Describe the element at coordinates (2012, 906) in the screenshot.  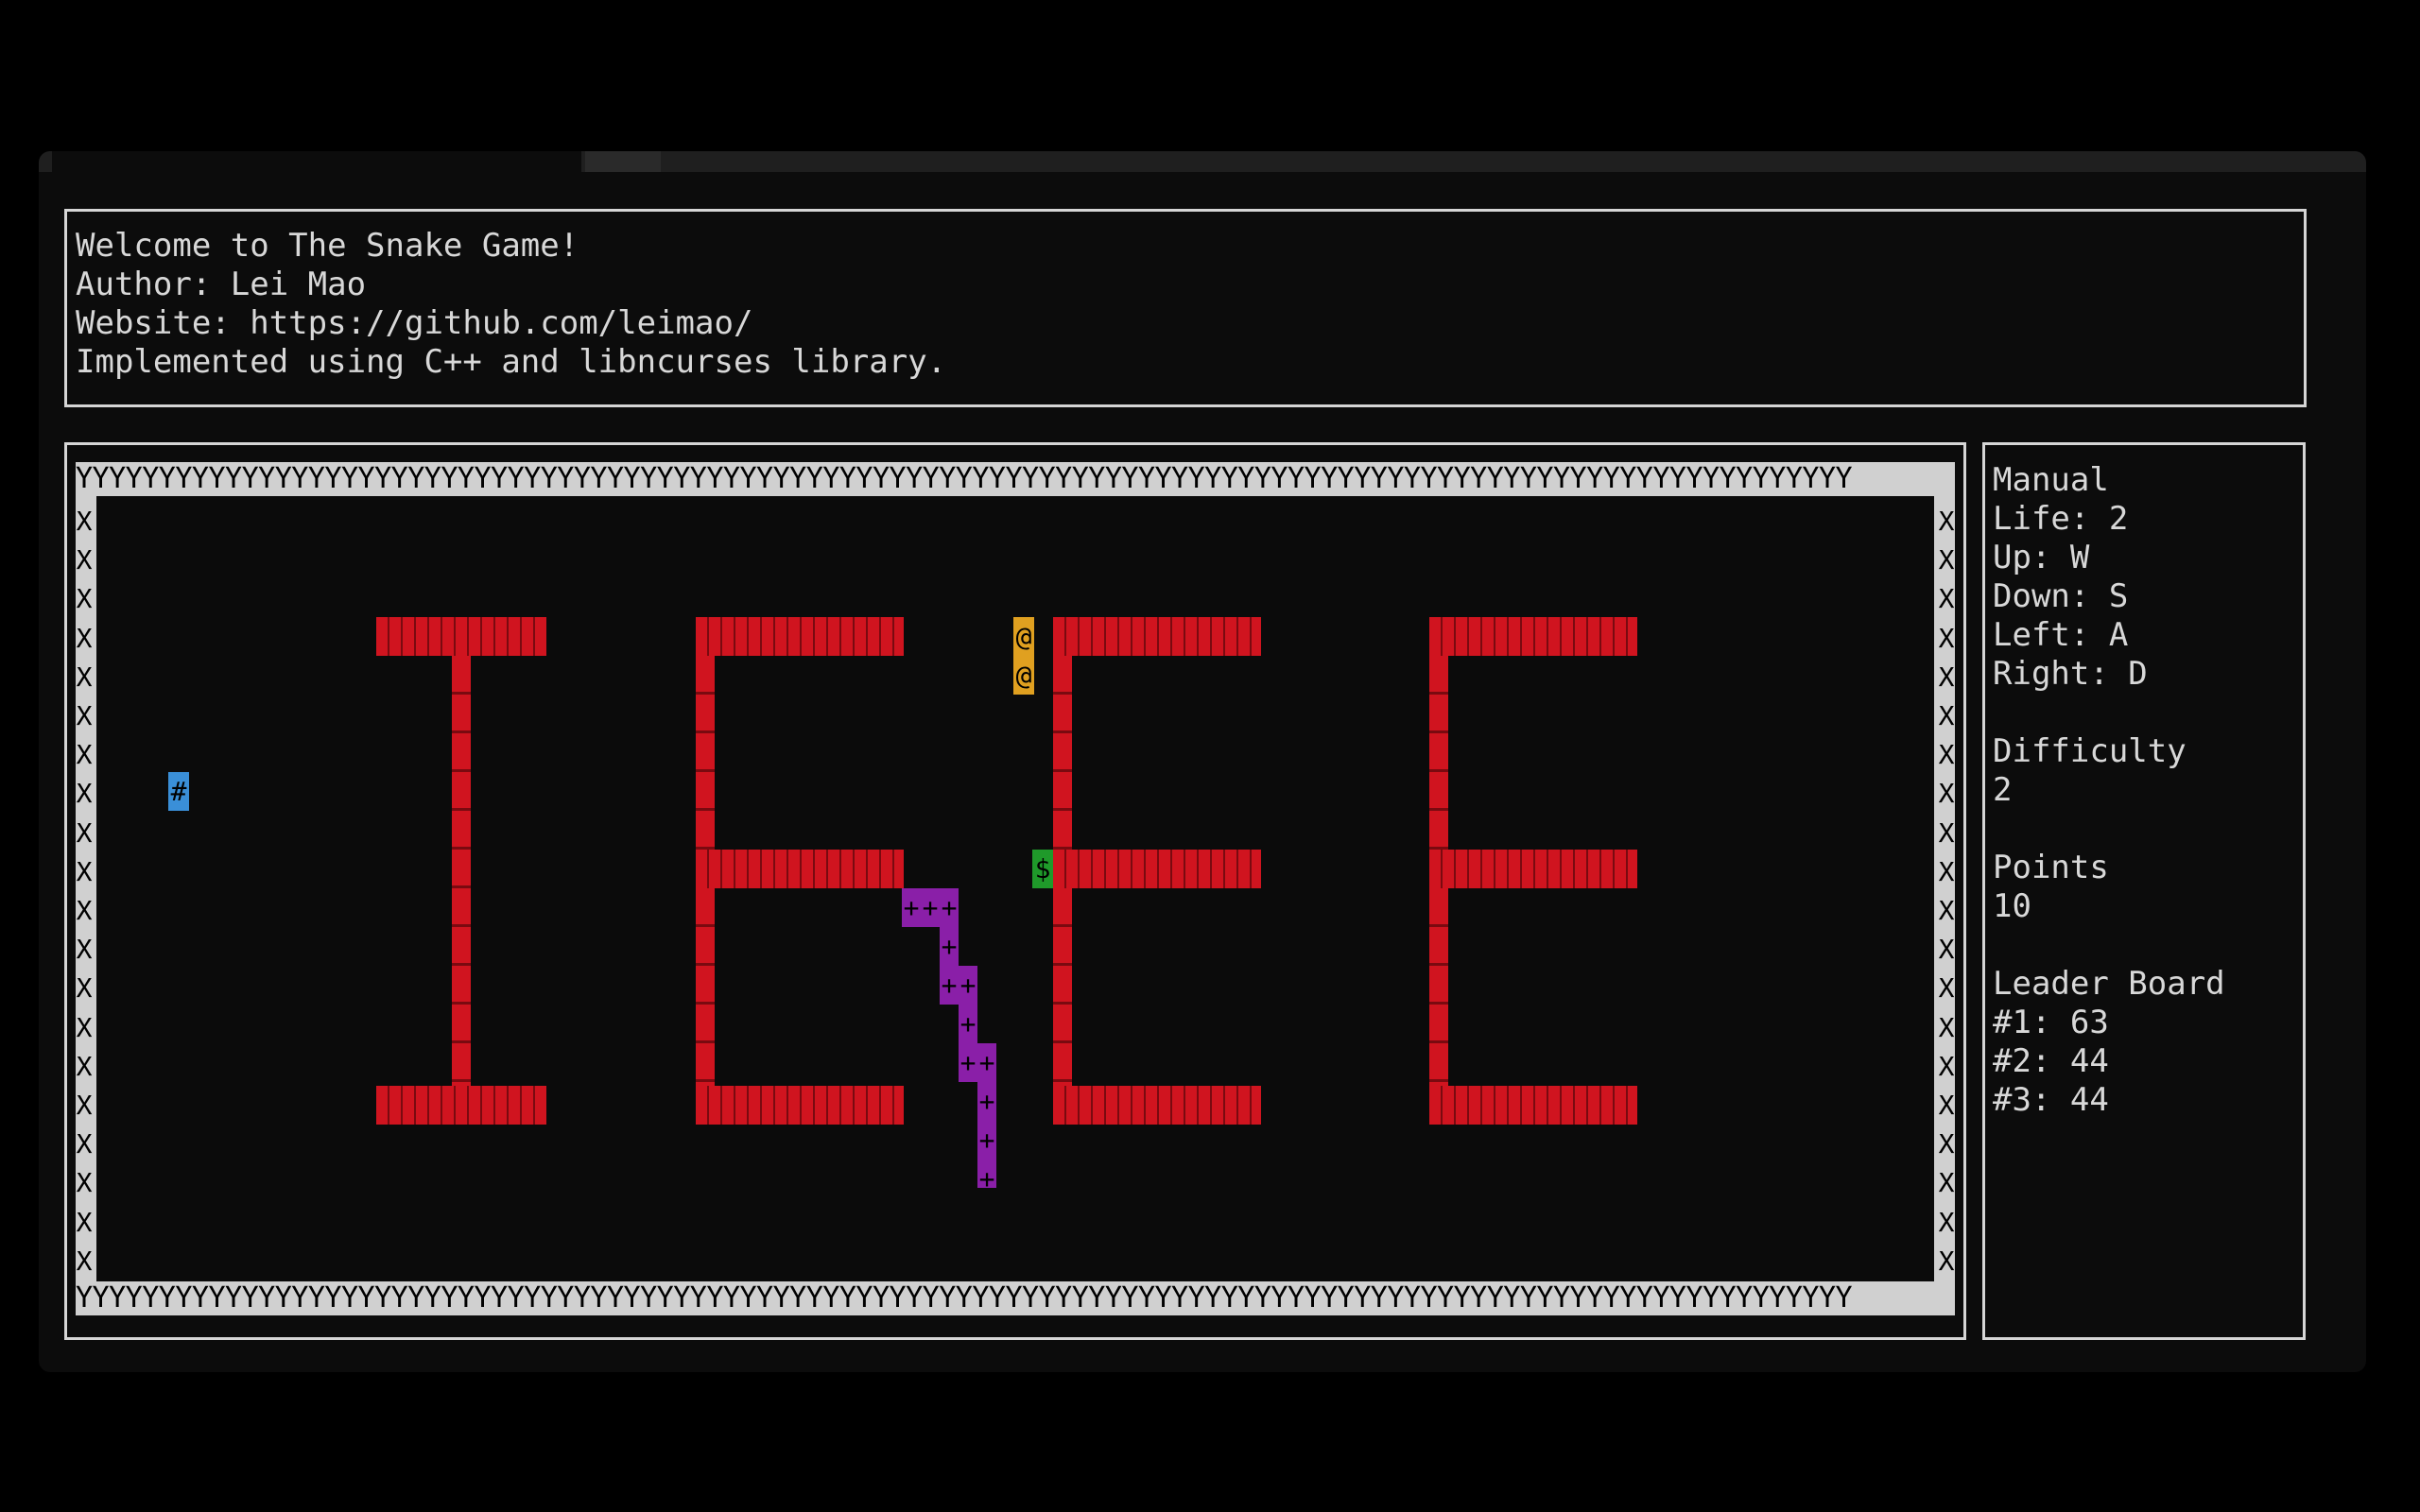
I see `points-value: 10` at that location.